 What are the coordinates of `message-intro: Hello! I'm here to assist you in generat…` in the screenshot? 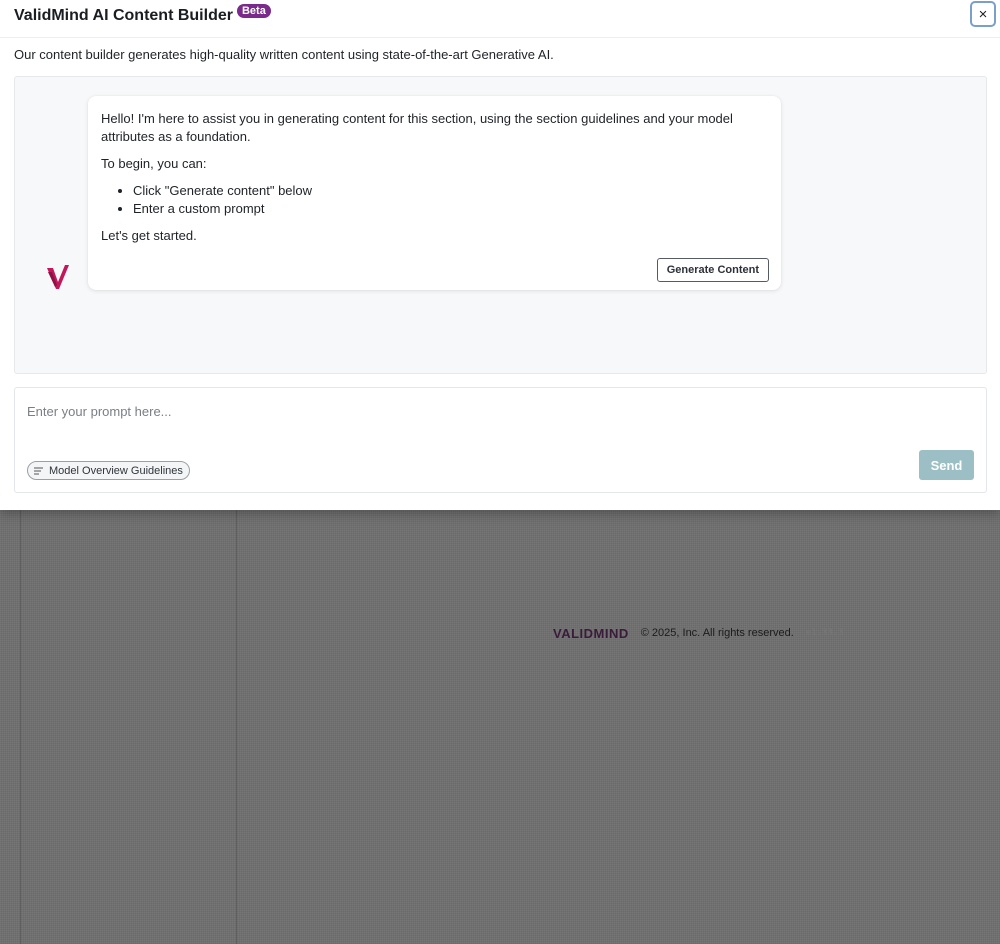 It's located at (417, 127).